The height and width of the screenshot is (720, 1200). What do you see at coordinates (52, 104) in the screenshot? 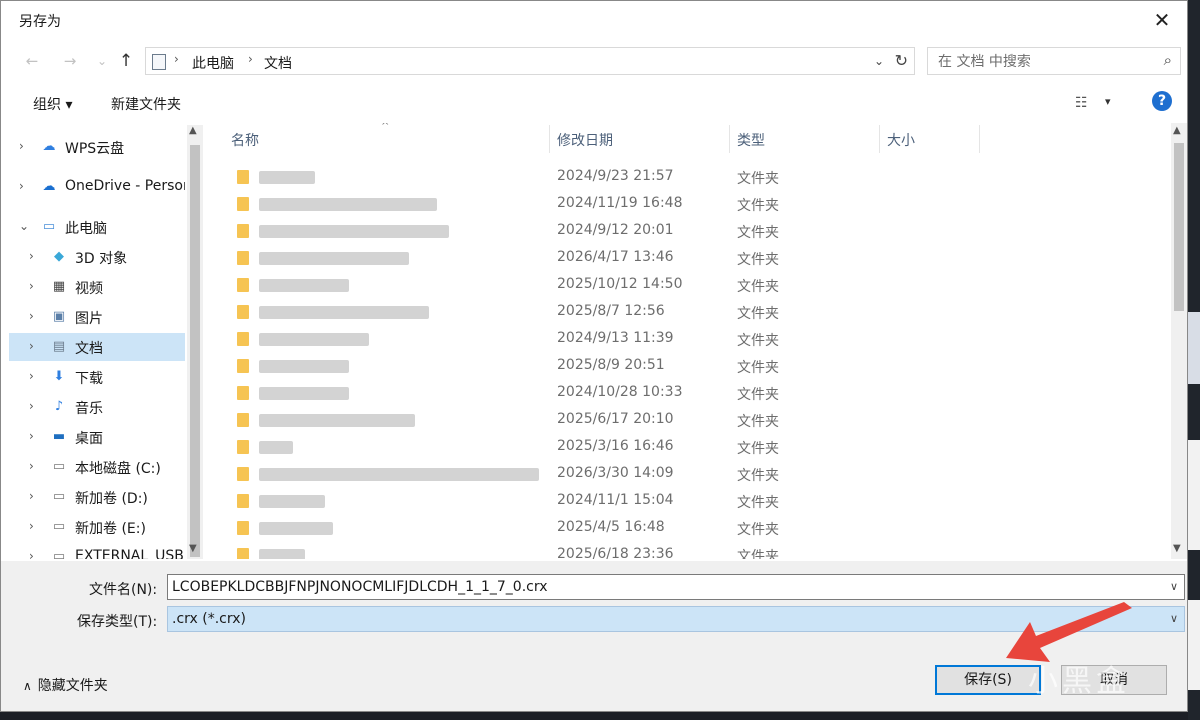
I see `organize-button: 组织 ▾` at bounding box center [52, 104].